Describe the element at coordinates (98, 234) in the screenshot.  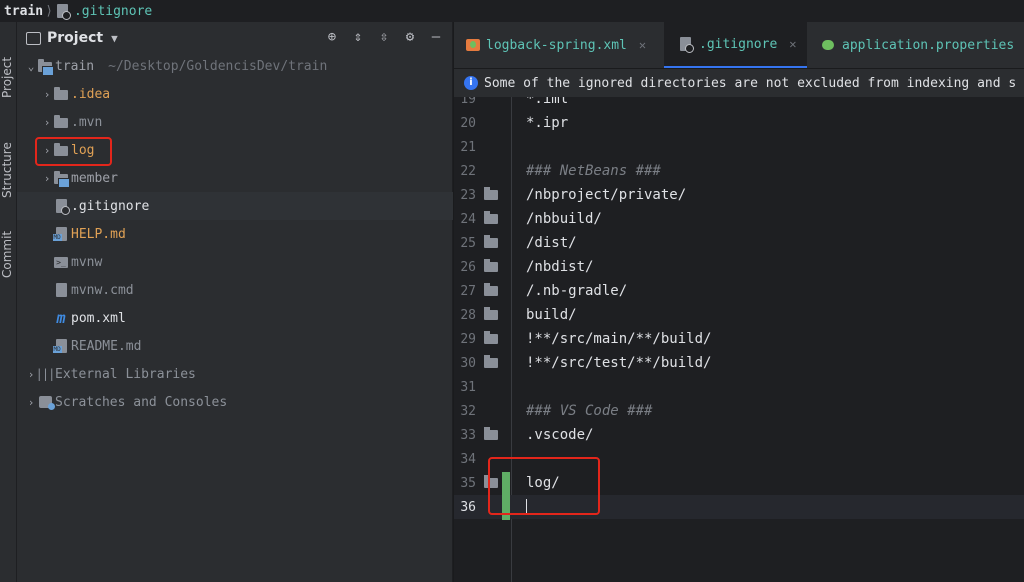
I see `tree-item-label: HELP.md` at that location.